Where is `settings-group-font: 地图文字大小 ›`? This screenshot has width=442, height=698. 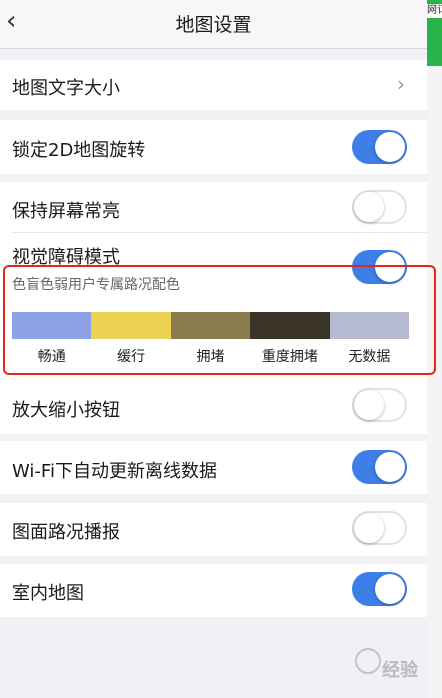 settings-group-font: 地图文字大小 › is located at coordinates (213, 85).